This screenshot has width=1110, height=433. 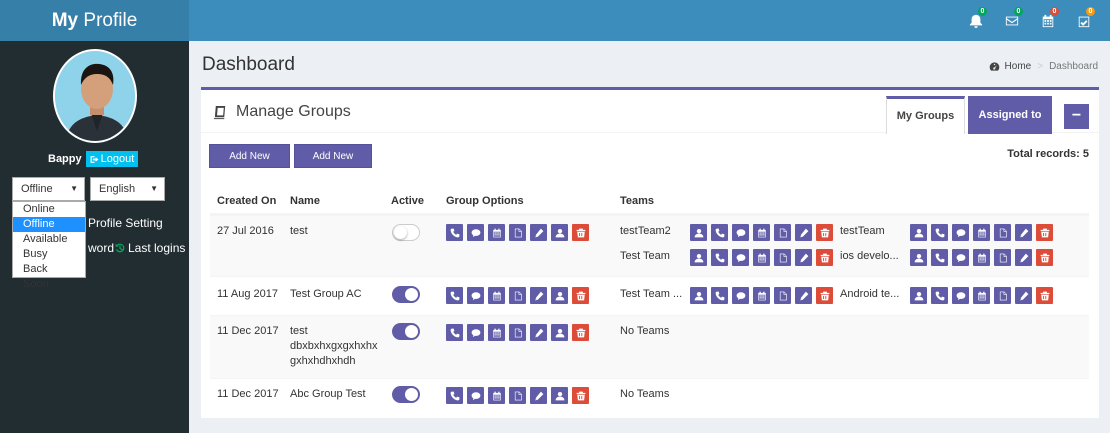 What do you see at coordinates (1084, 20) in the screenshot?
I see `tasks-button: 0` at bounding box center [1084, 20].